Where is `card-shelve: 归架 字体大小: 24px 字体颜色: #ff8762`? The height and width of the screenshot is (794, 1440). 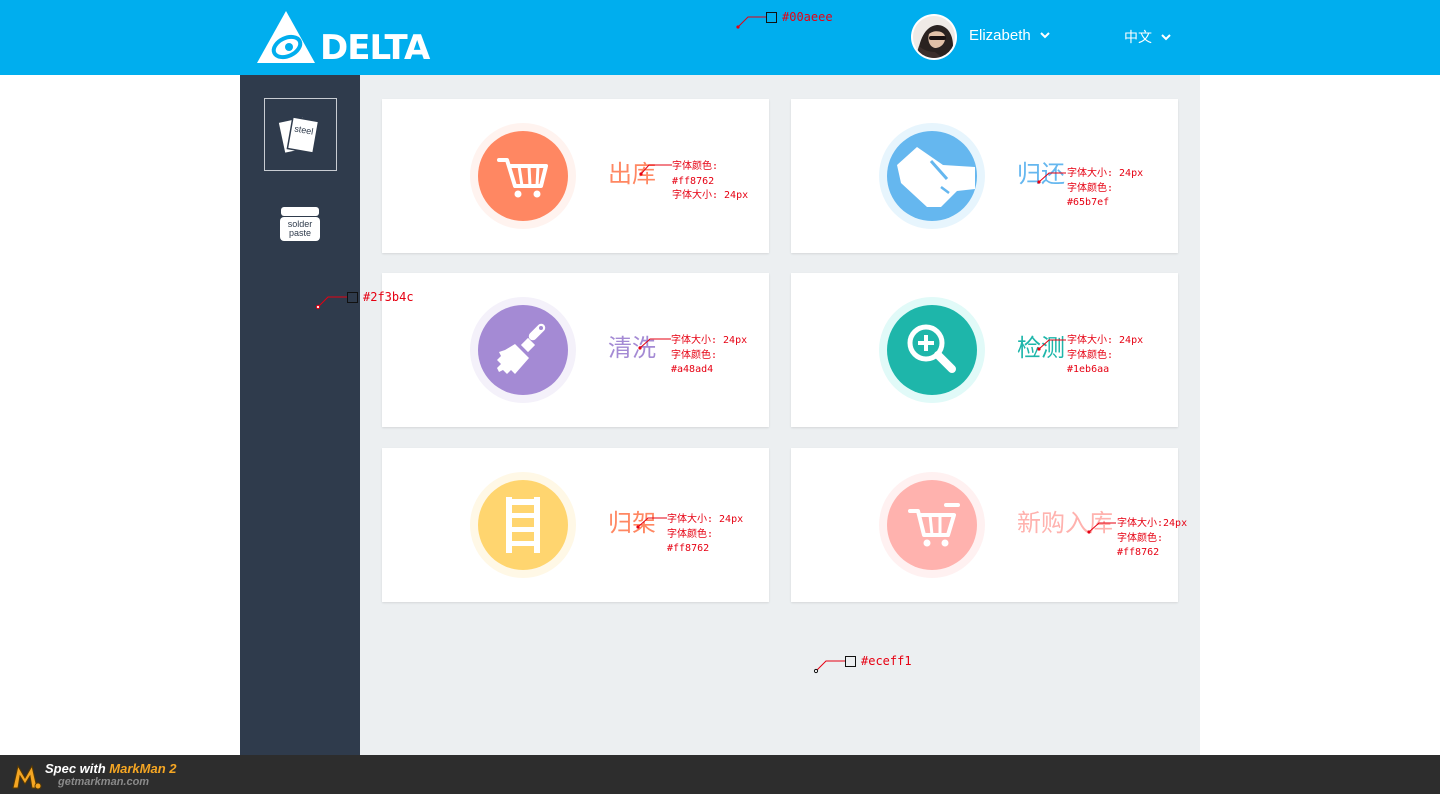 card-shelve: 归架 字体大小: 24px 字体颜色: #ff8762 is located at coordinates (575, 525).